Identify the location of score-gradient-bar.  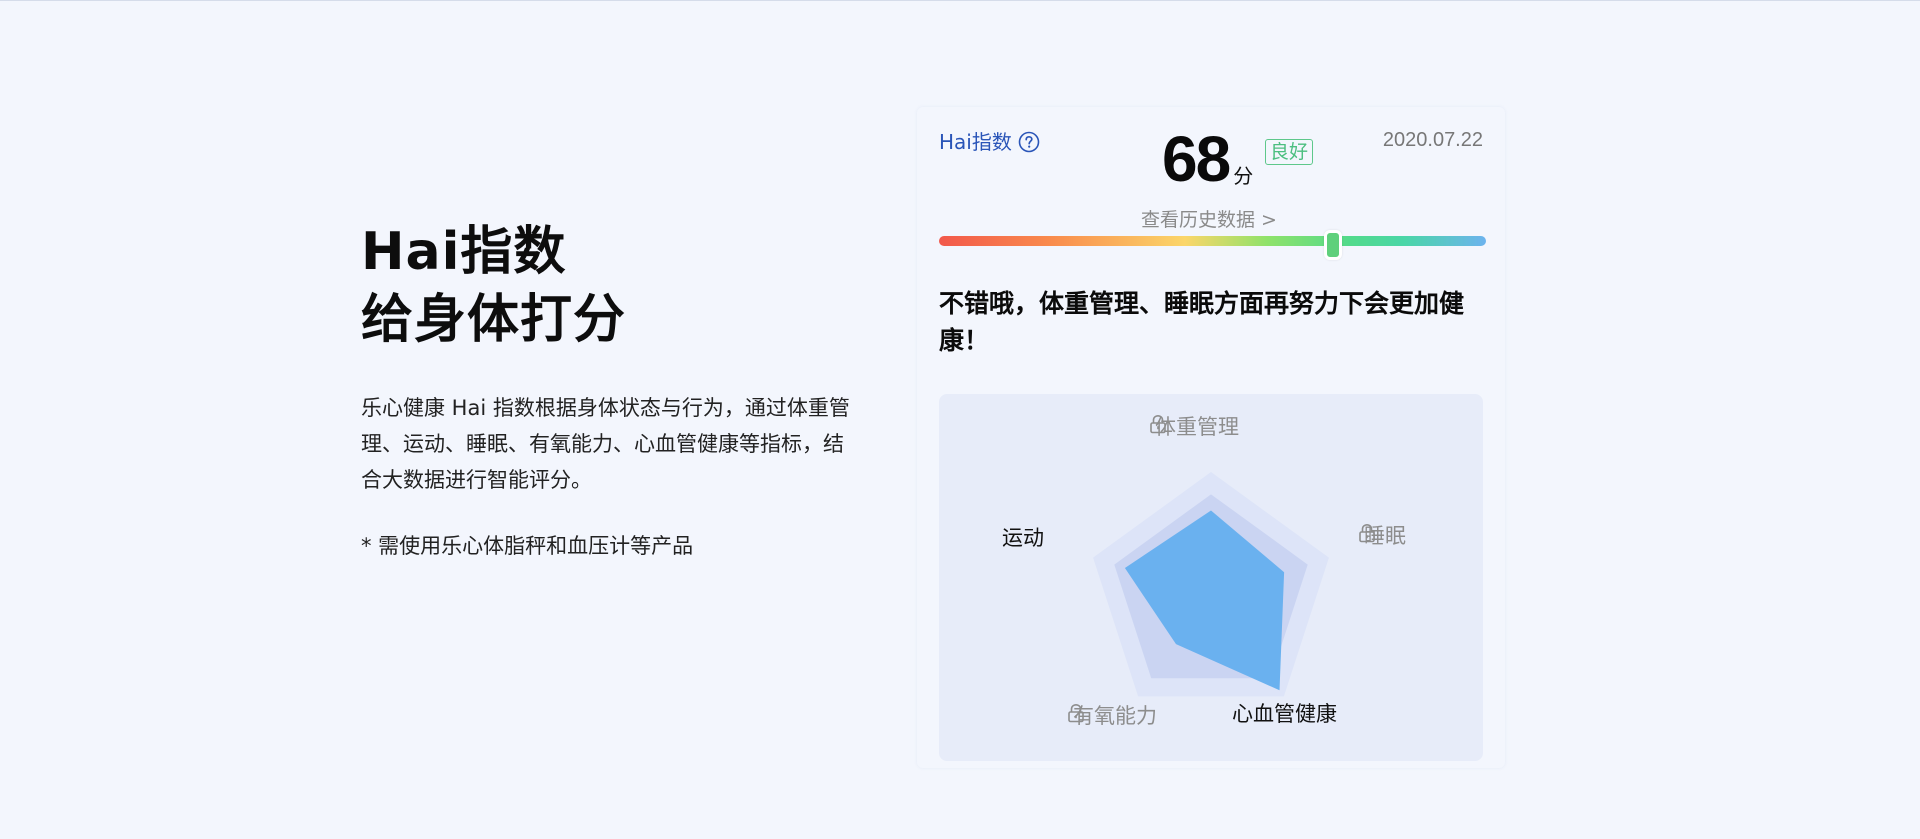
(1212, 241).